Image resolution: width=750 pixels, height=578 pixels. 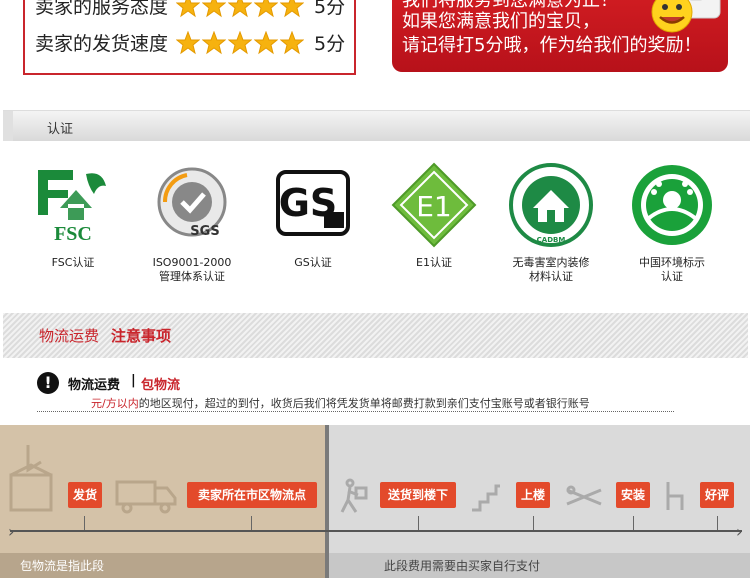 I want to click on svg-text: CADBM, so click(x=551, y=240).